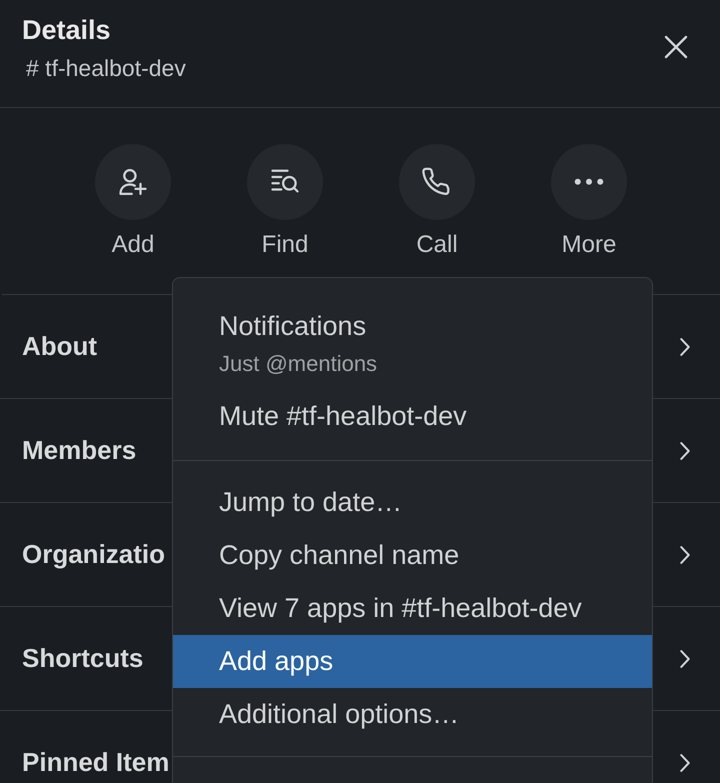 This screenshot has height=783, width=720. What do you see at coordinates (437, 182) in the screenshot?
I see `phone-icon` at bounding box center [437, 182].